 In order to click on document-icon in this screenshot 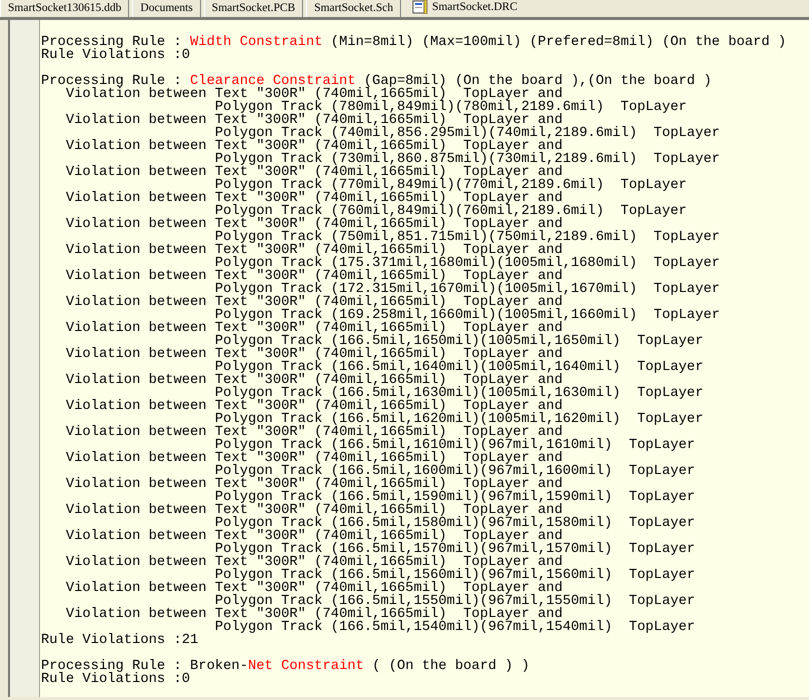, I will do `click(420, 7)`.